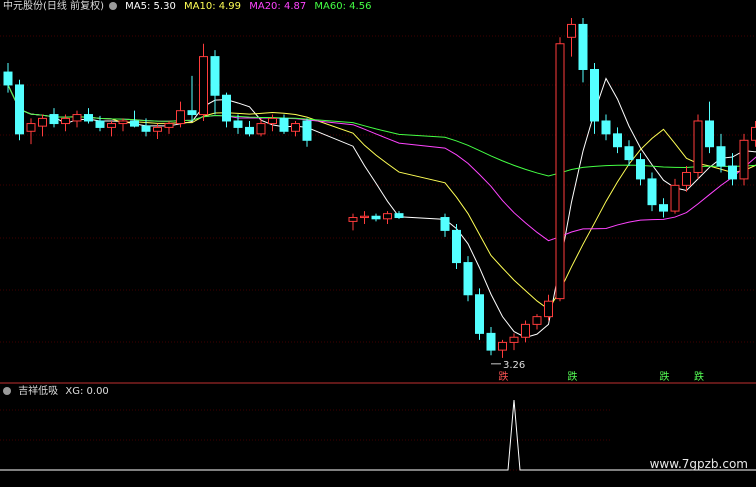  What do you see at coordinates (87, 391) in the screenshot?
I see `indicator-value: XG: 0.00` at bounding box center [87, 391].